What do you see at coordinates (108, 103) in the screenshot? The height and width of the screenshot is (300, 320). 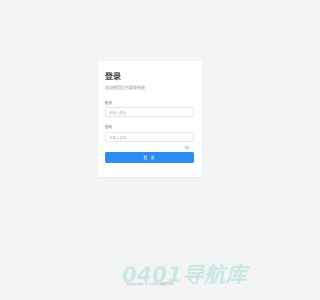 I see `username-label: 账号` at bounding box center [108, 103].